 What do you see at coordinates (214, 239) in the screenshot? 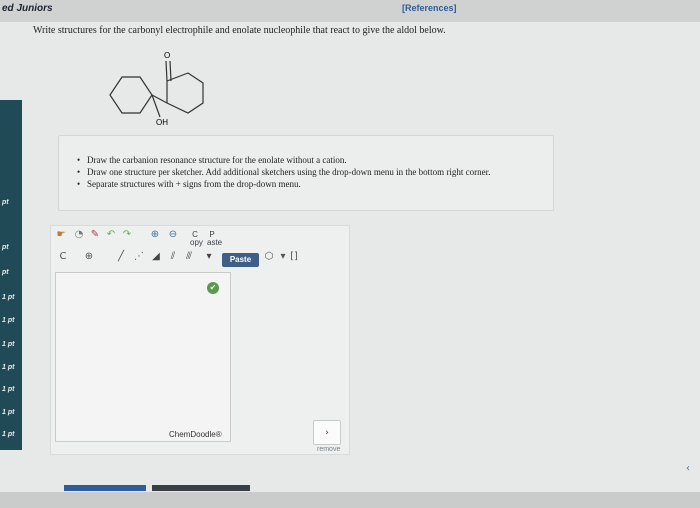
I see `paste-tool-button: P aste` at bounding box center [214, 239].